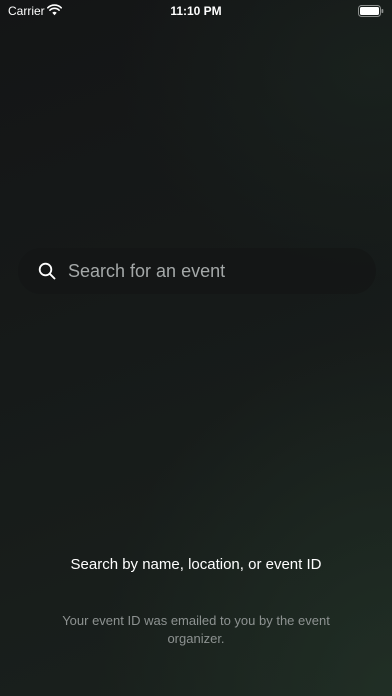  What do you see at coordinates (371, 11) in the screenshot?
I see `battery-icon` at bounding box center [371, 11].